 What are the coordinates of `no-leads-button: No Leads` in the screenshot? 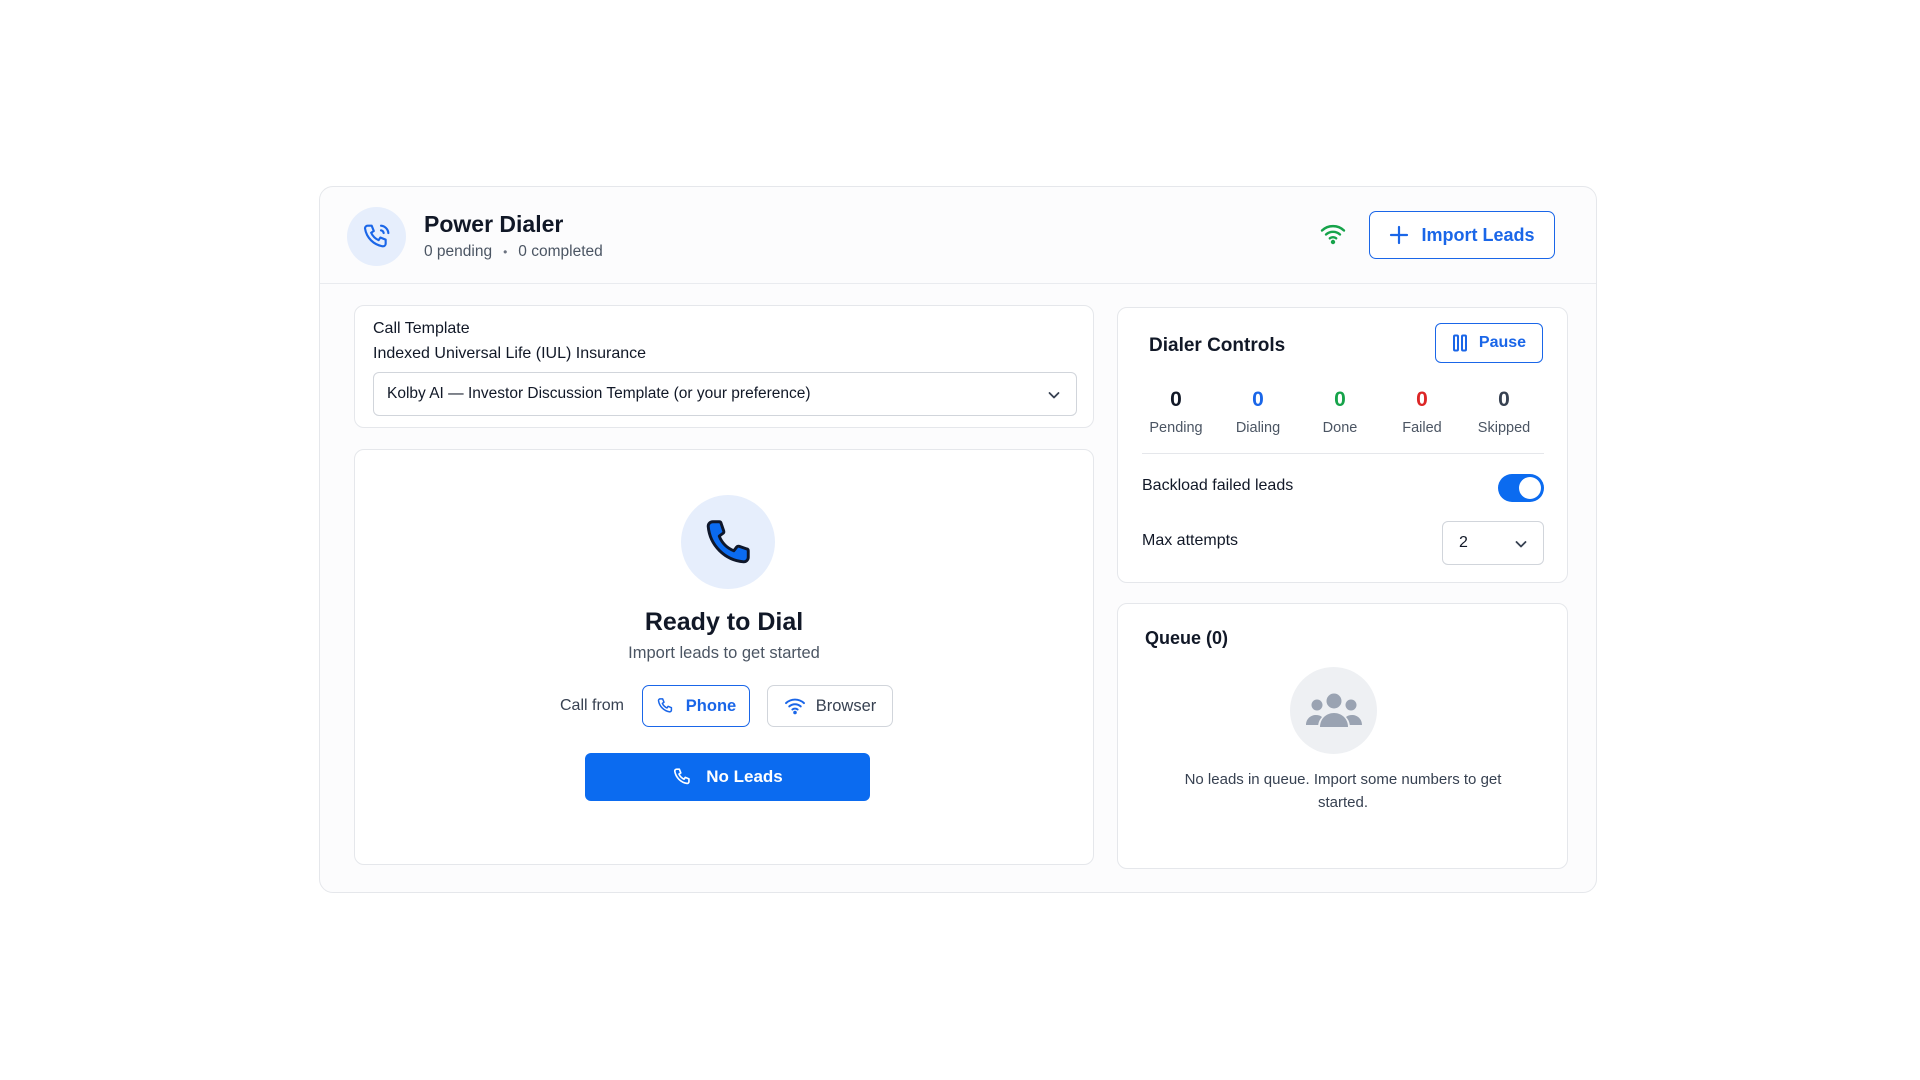 It's located at (727, 777).